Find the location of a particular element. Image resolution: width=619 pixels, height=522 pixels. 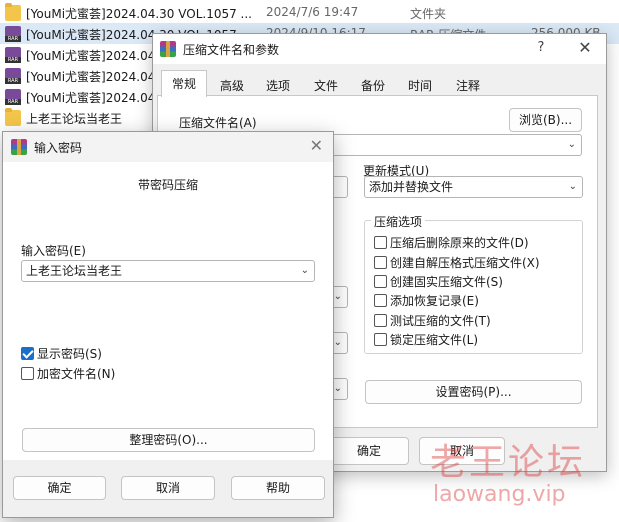

option-label: 锁定压缩文件(L) is located at coordinates (434, 340).